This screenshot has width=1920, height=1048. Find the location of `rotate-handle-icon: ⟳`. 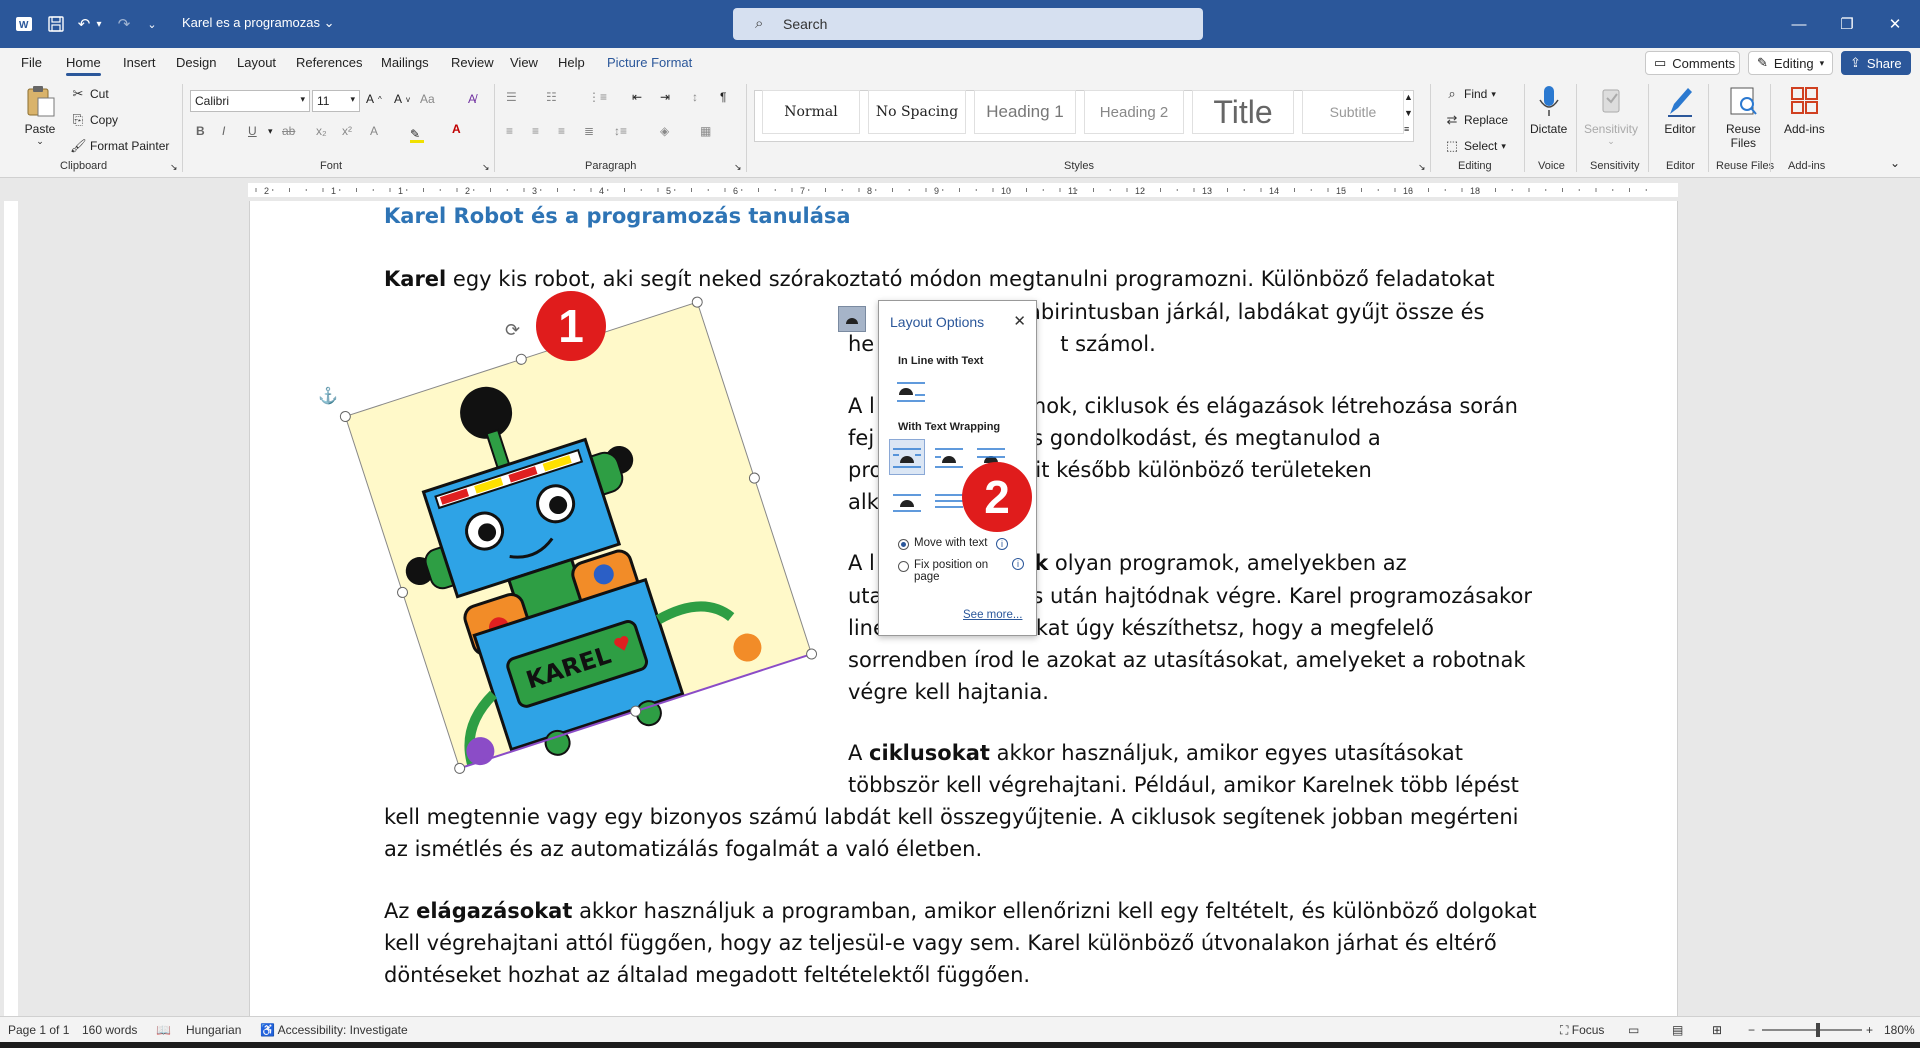

rotate-handle-icon: ⟳ is located at coordinates (512, 330).